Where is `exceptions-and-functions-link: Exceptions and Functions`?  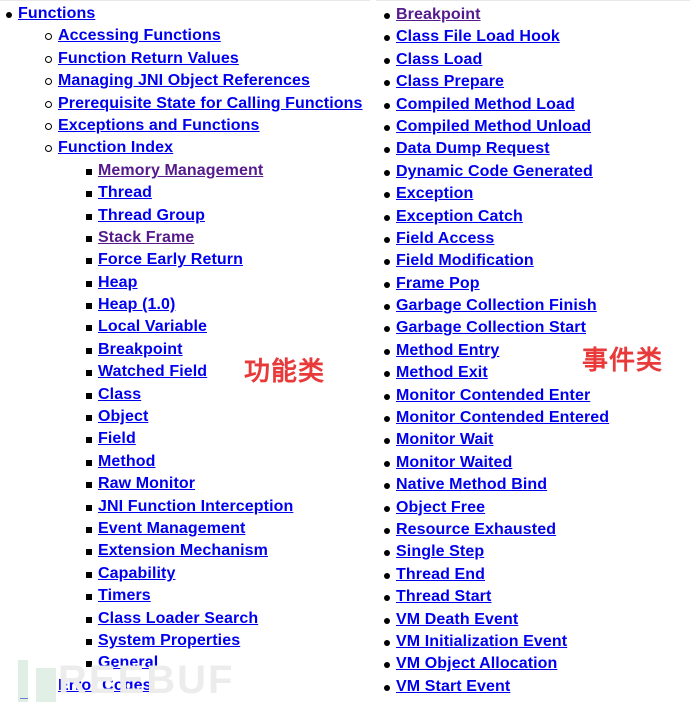
exceptions-and-functions-link: Exceptions and Functions is located at coordinates (159, 125).